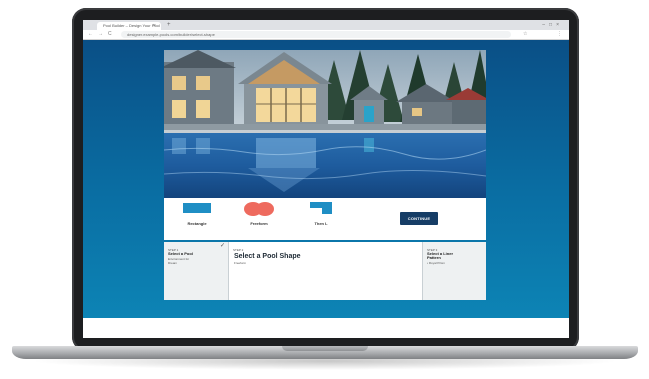 This screenshot has height=379, width=649. Describe the element at coordinates (154, 26) in the screenshot. I see `tab-close-icon: ×` at that location.